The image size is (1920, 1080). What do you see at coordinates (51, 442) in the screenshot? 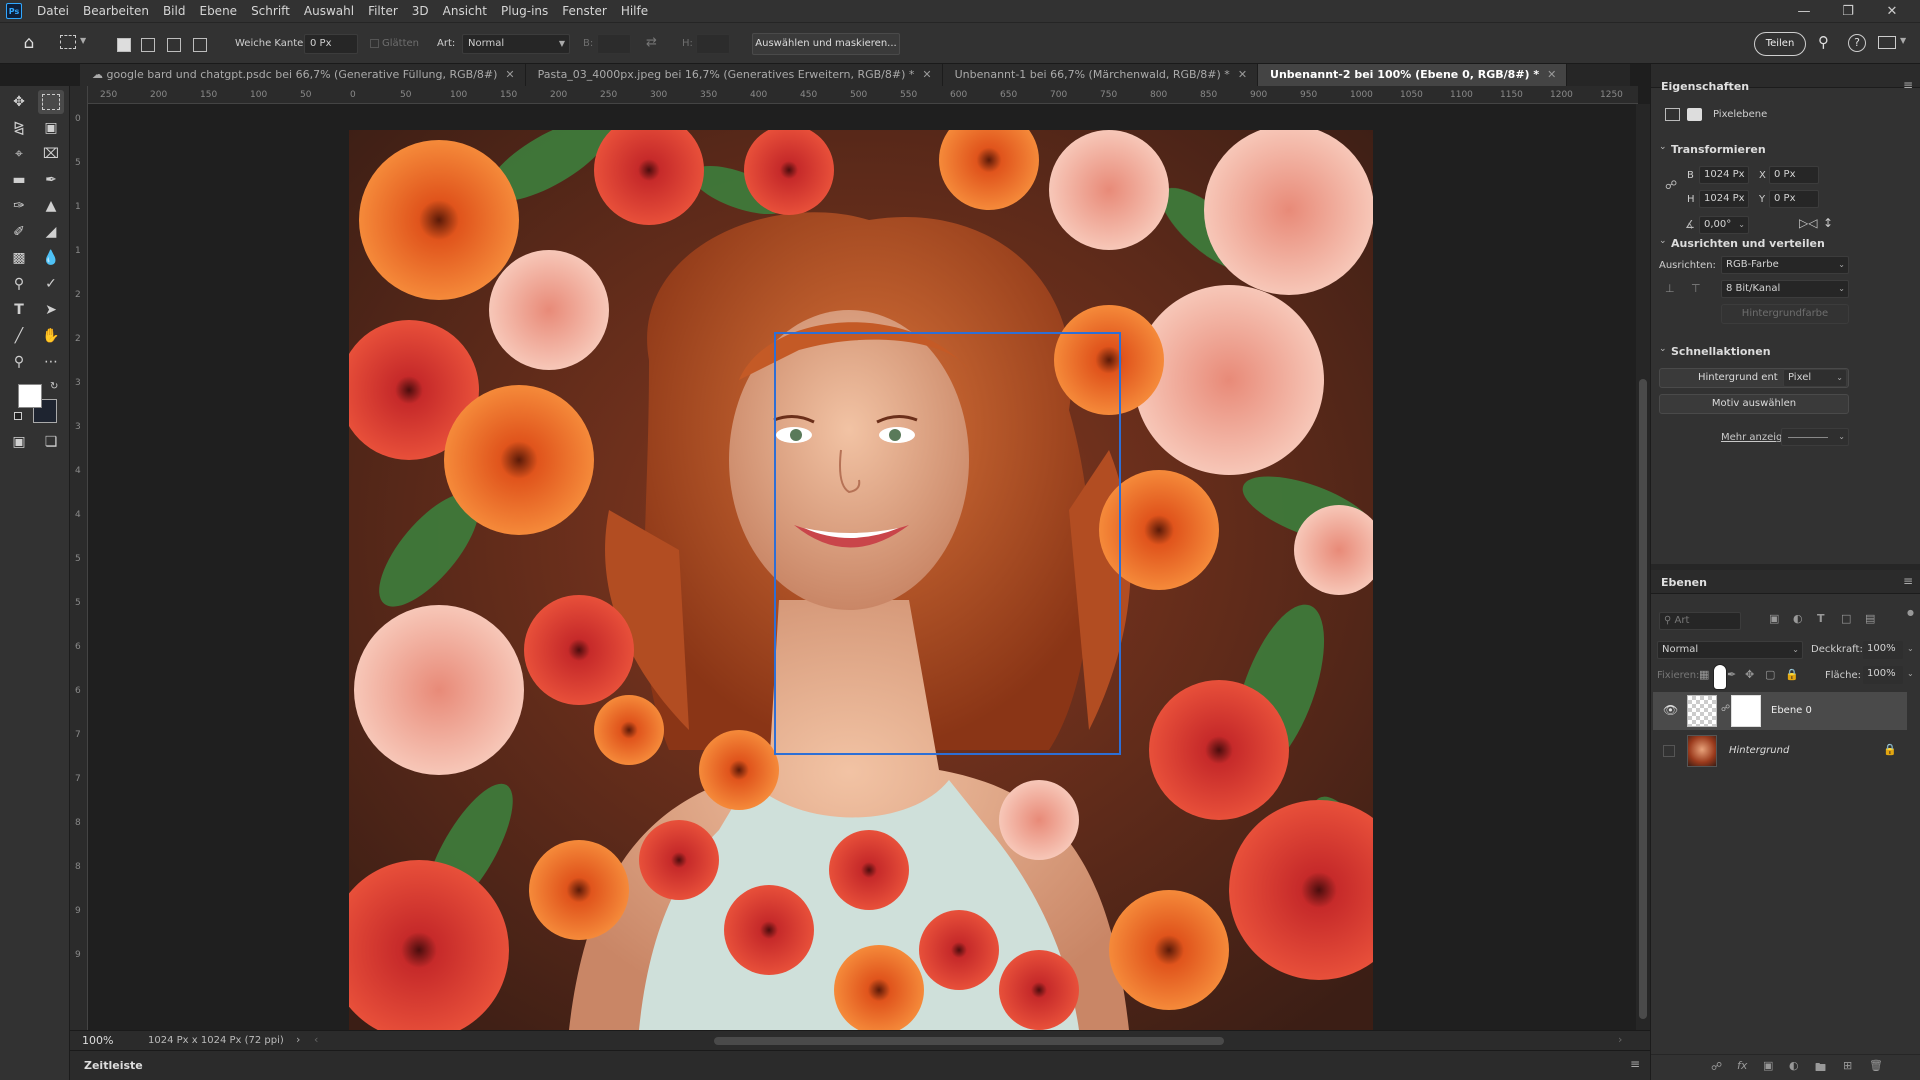
I see `screen-mode-icon: ❏` at bounding box center [51, 442].